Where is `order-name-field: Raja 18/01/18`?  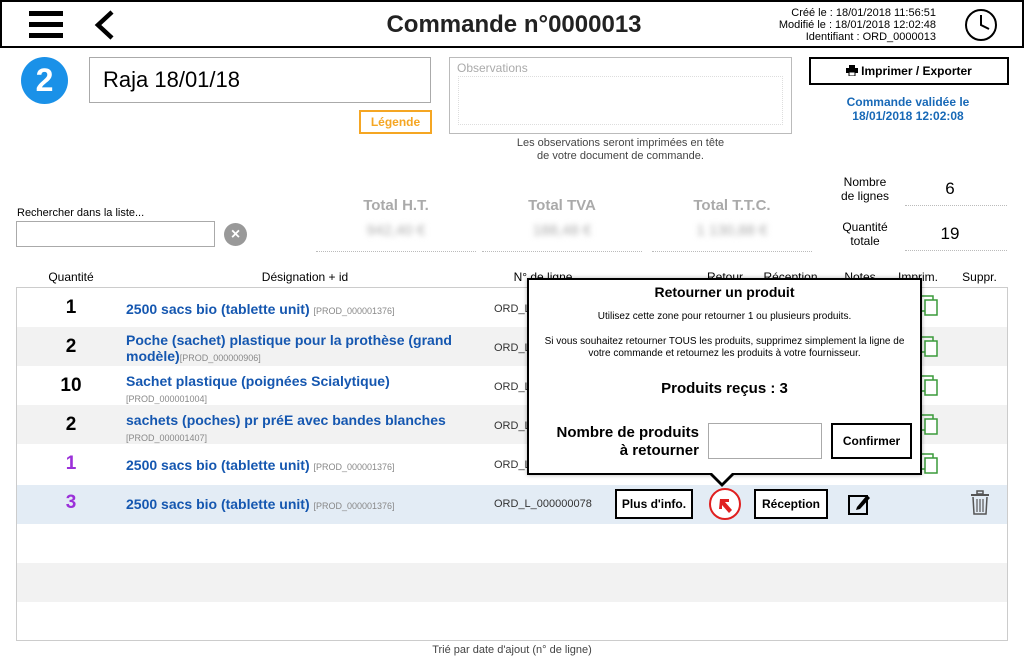 order-name-field: Raja 18/01/18 is located at coordinates (260, 80).